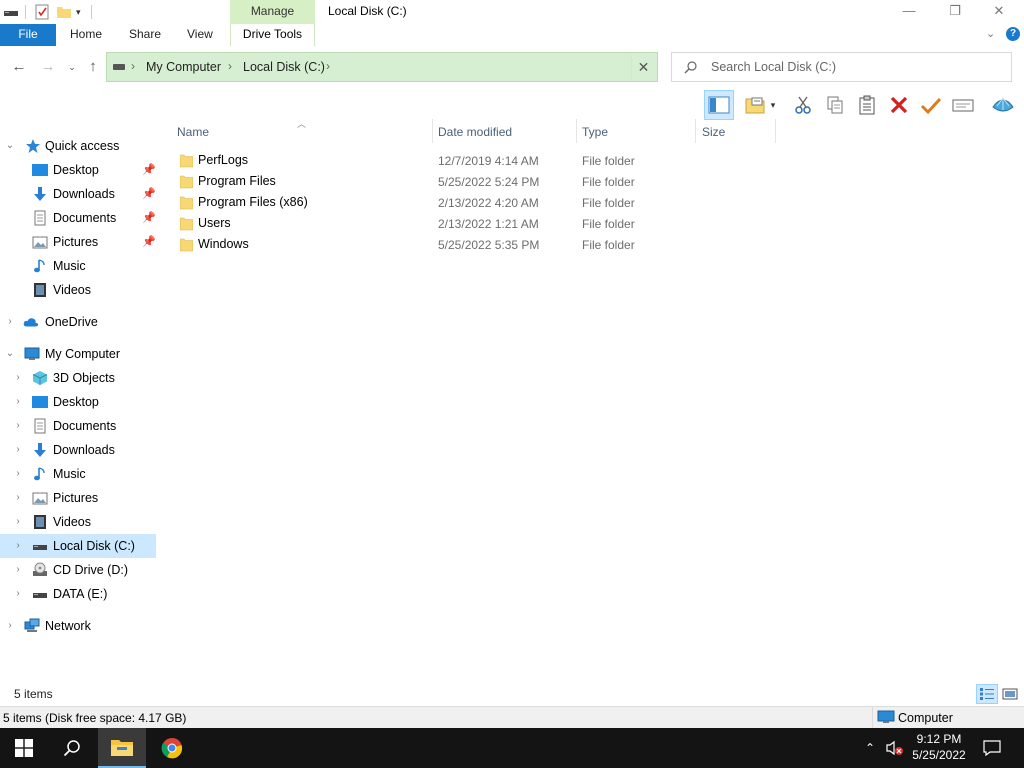  What do you see at coordinates (28, 35) in the screenshot?
I see `tab-file: File` at bounding box center [28, 35].